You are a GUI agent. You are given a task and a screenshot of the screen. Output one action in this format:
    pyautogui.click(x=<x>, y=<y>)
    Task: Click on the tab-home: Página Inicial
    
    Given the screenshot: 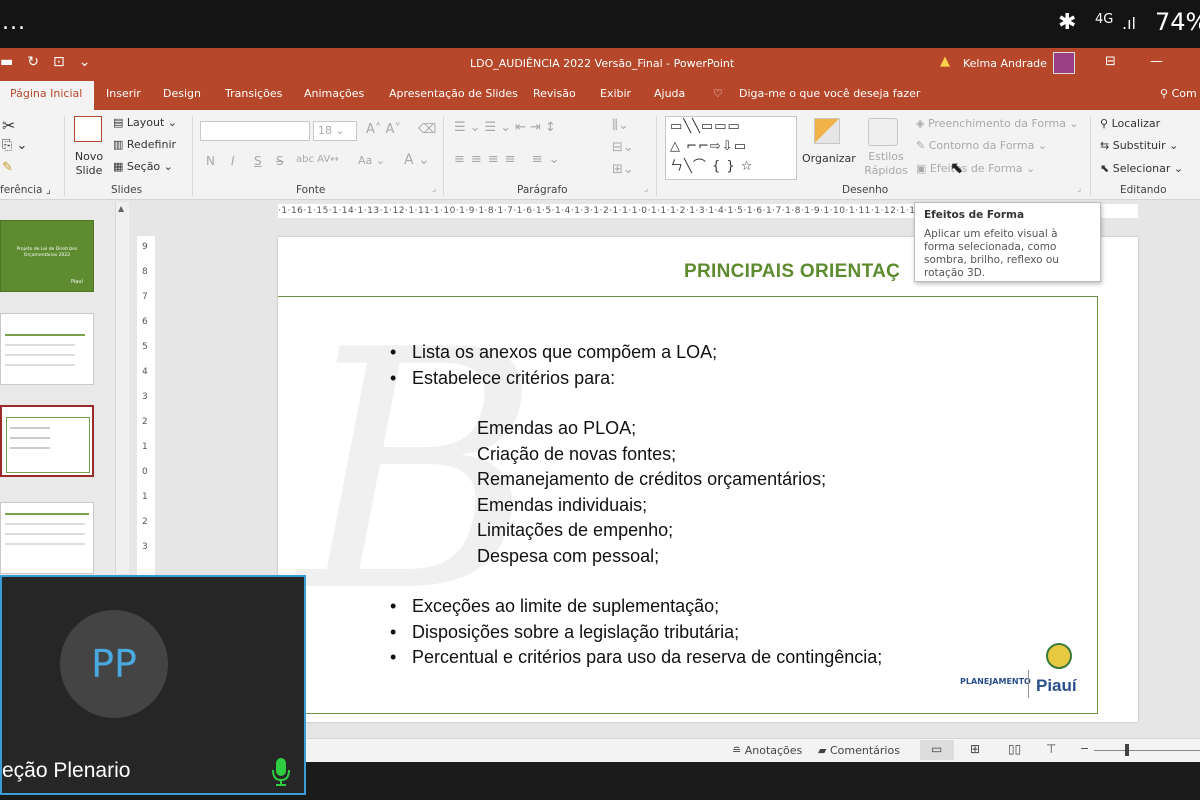 What is the action you would take?
    pyautogui.click(x=47, y=95)
    